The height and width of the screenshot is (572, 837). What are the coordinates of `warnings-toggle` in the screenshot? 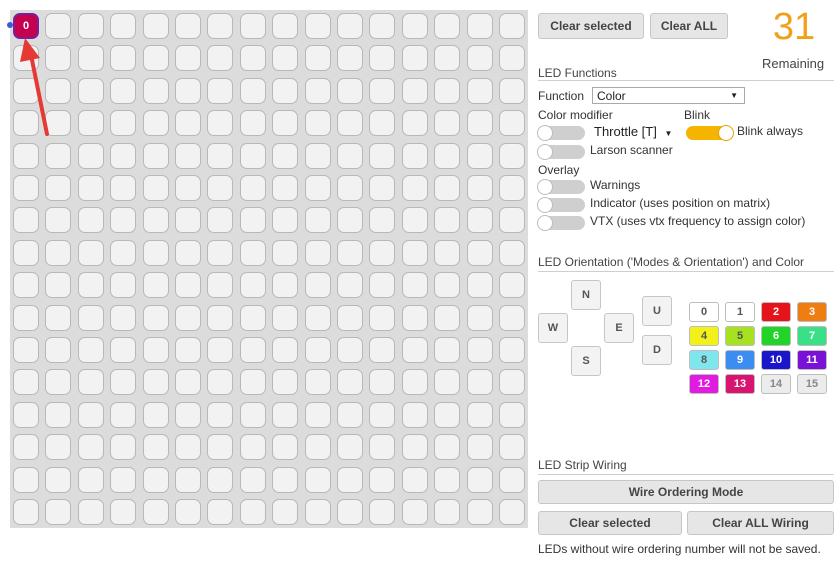 It's located at (561, 187).